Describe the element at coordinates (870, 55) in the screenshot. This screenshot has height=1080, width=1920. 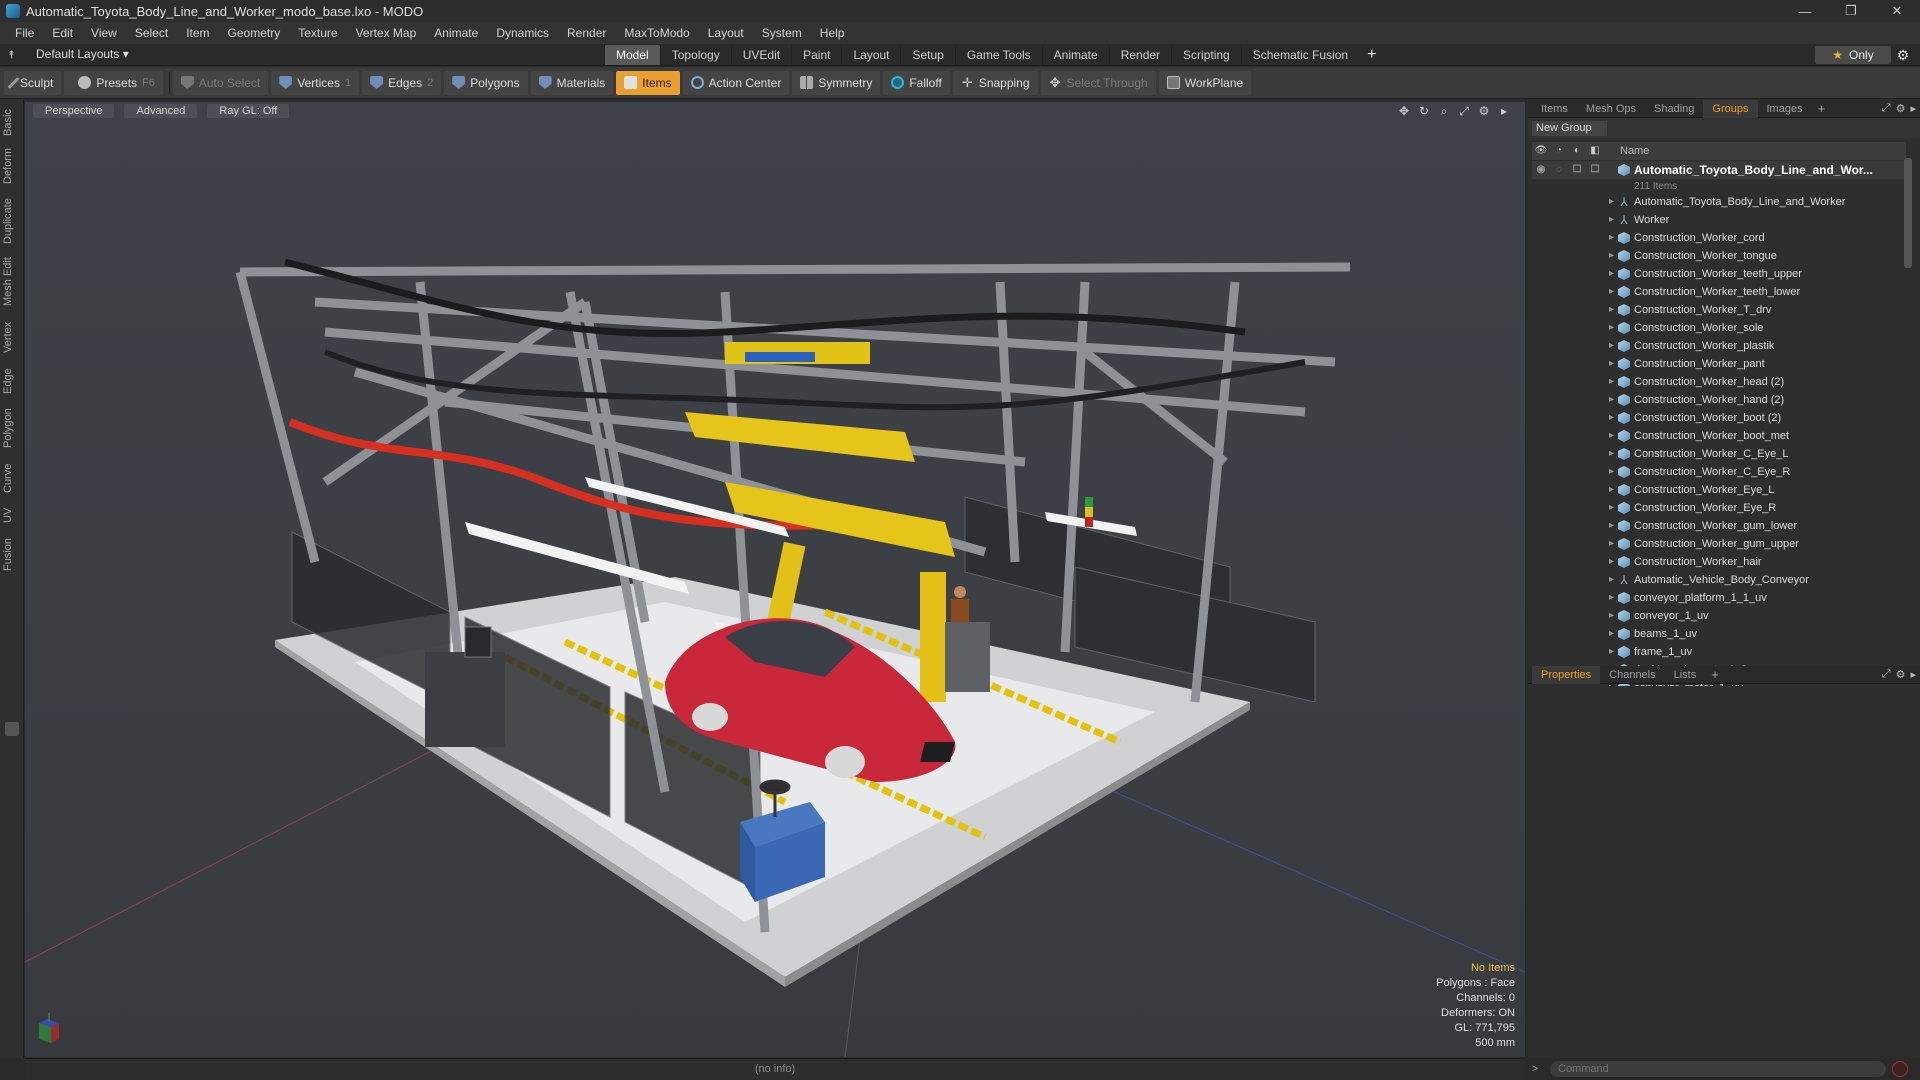
I see `tab-layout: Layout` at that location.